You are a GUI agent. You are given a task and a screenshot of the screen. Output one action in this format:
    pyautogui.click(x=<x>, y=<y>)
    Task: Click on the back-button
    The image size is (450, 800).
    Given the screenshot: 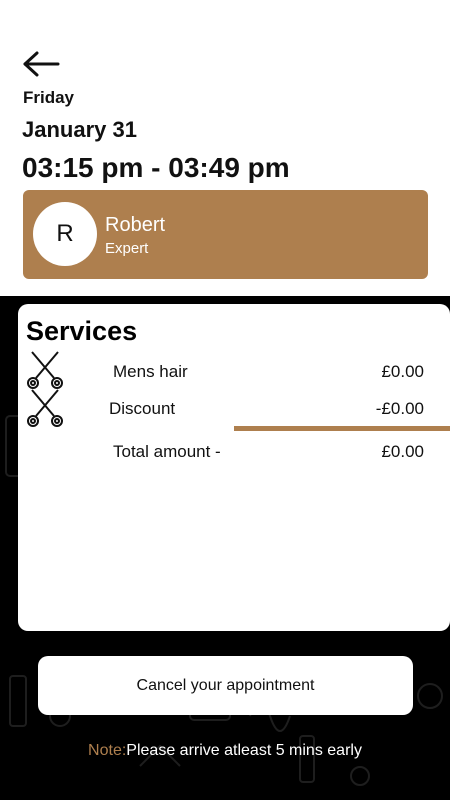 What is the action you would take?
    pyautogui.click(x=42, y=64)
    